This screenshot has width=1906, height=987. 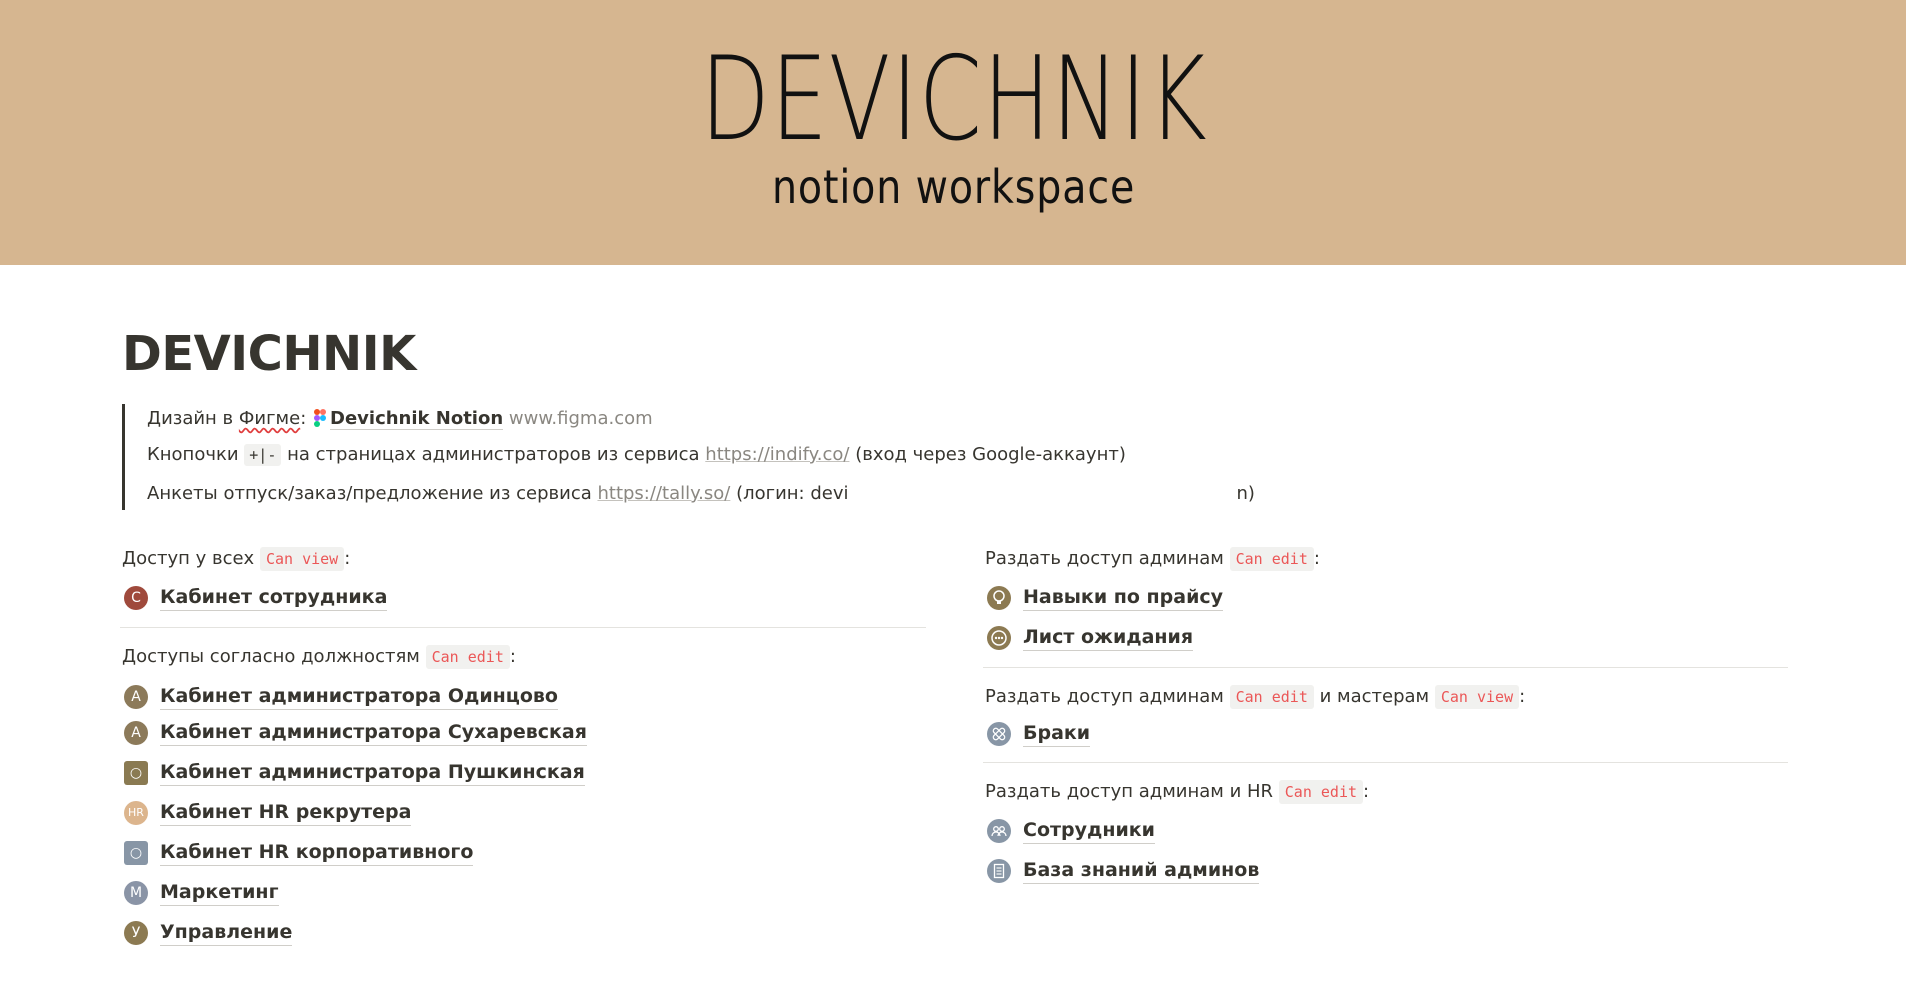 What do you see at coordinates (136, 773) in the screenshot?
I see `admin-pushkinskaya-icon: ○` at bounding box center [136, 773].